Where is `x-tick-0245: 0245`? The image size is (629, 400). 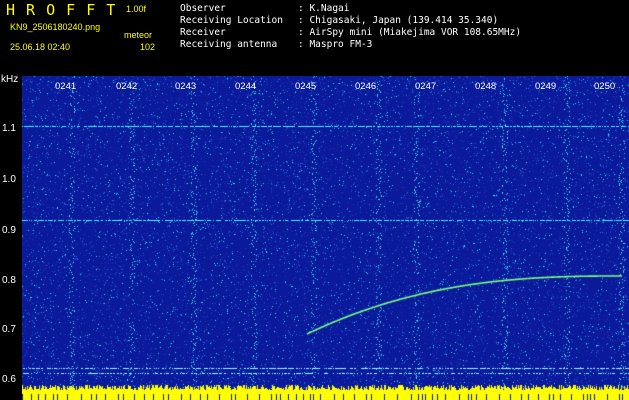 x-tick-0245: 0245 is located at coordinates (306, 86).